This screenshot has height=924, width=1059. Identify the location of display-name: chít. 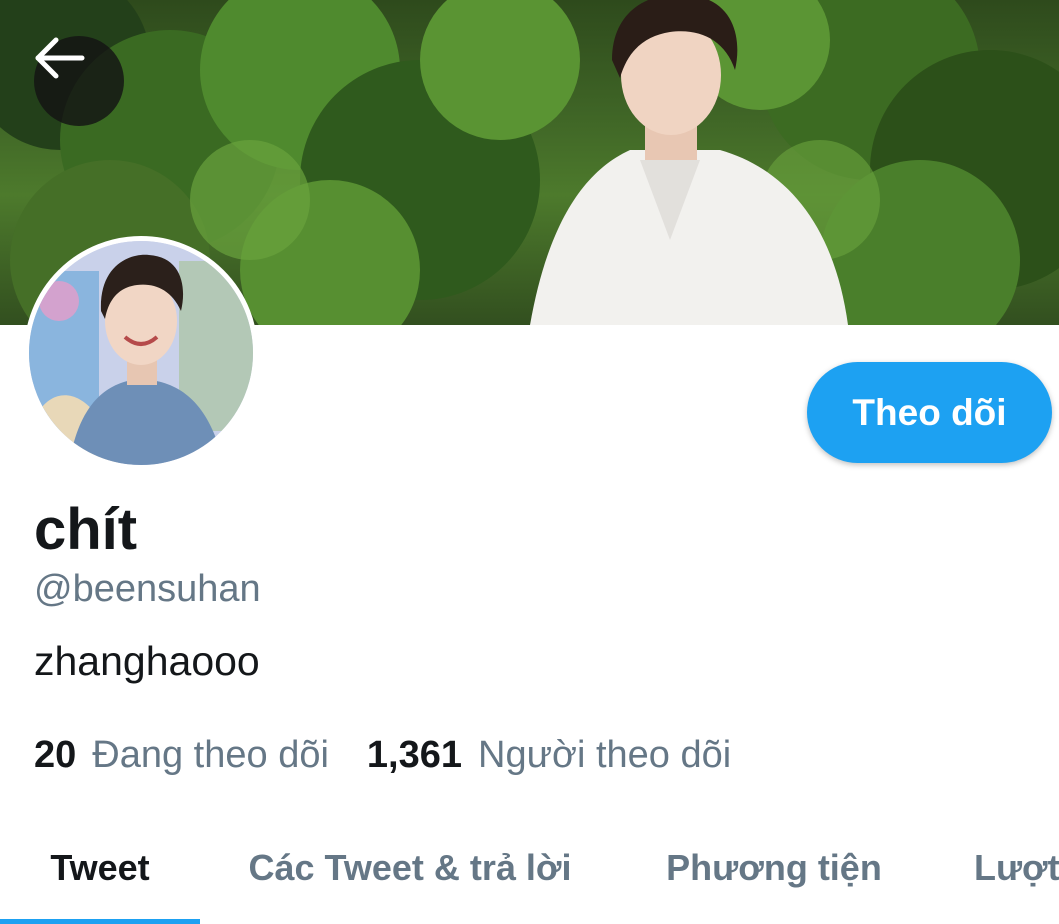
(86, 529).